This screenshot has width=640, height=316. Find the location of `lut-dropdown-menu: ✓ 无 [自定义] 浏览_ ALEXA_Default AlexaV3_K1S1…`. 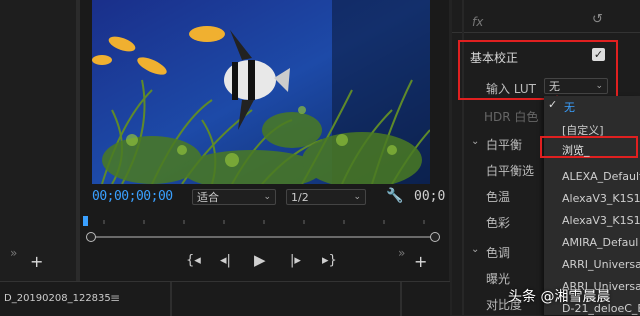

lut-dropdown-menu: ✓ 无 [自定义] 浏览_ ALEXA_Default AlexaV3_K1S1… is located at coordinates (590, 205).